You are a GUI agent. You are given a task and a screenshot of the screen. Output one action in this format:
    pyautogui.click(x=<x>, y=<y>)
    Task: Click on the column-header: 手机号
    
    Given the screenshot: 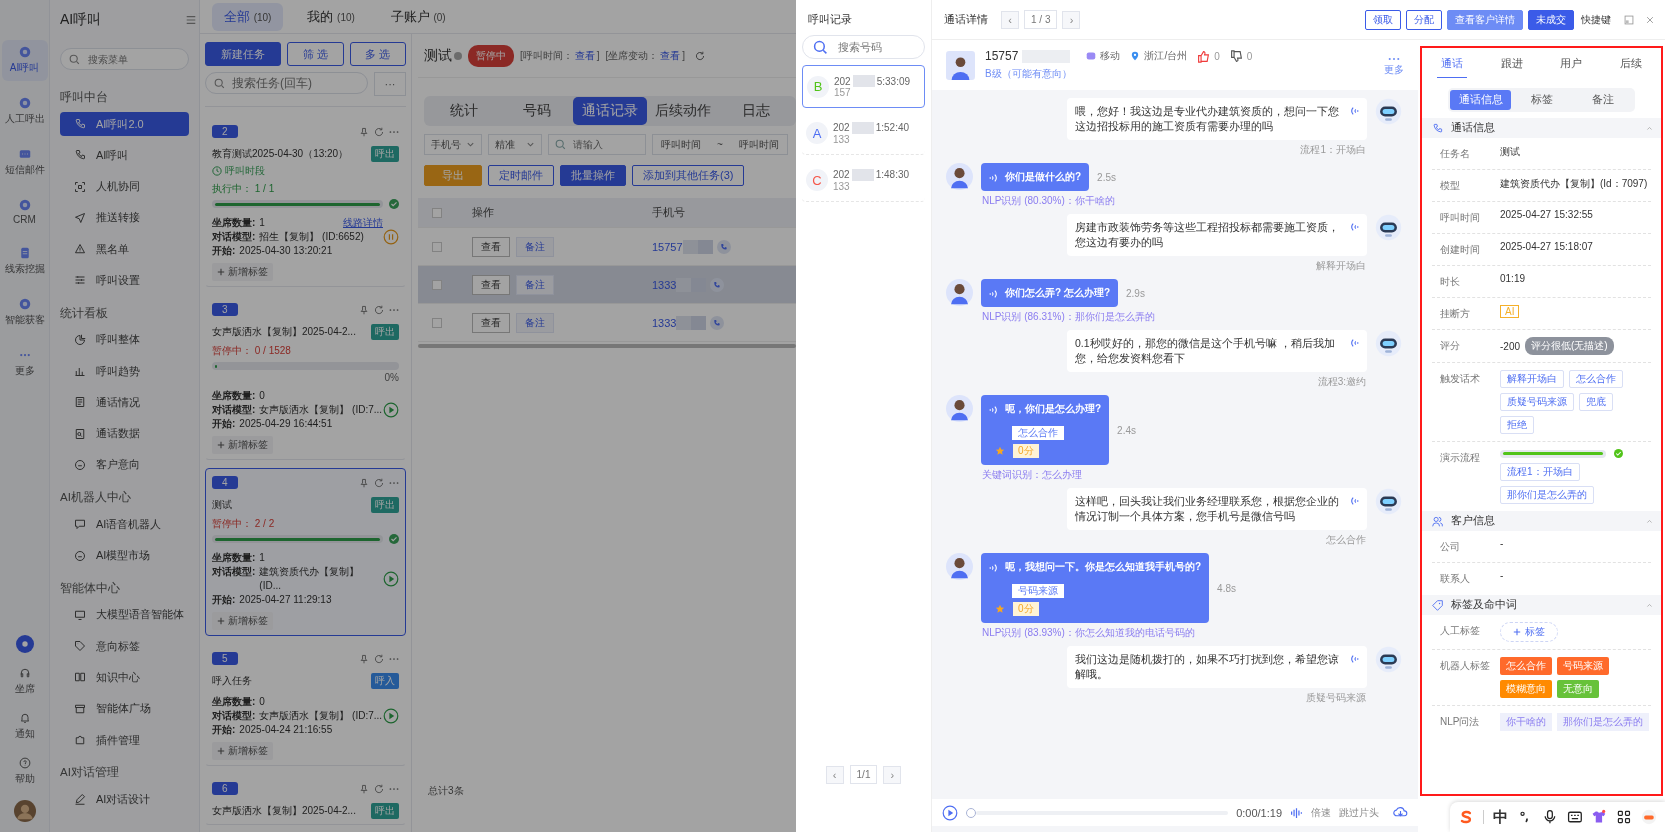 What is the action you would take?
    pyautogui.click(x=668, y=212)
    